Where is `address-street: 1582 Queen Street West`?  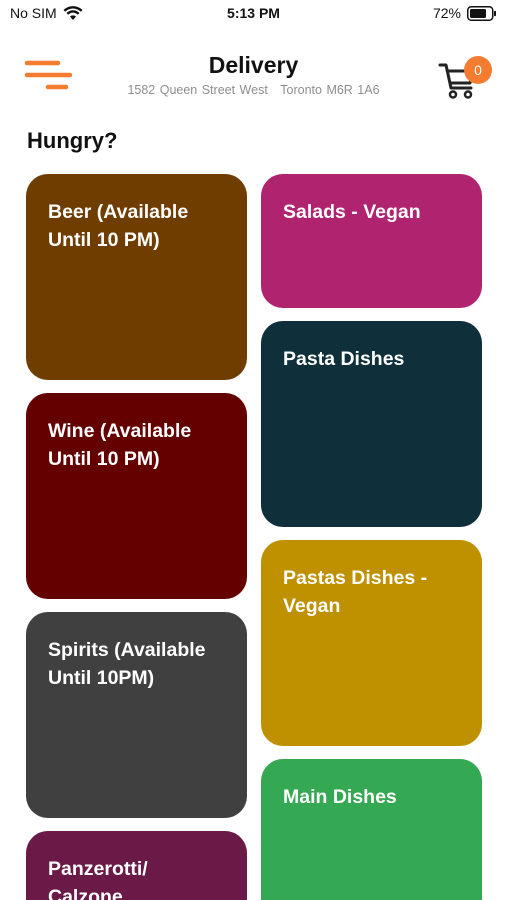
address-street: 1582 Queen Street West is located at coordinates (197, 90).